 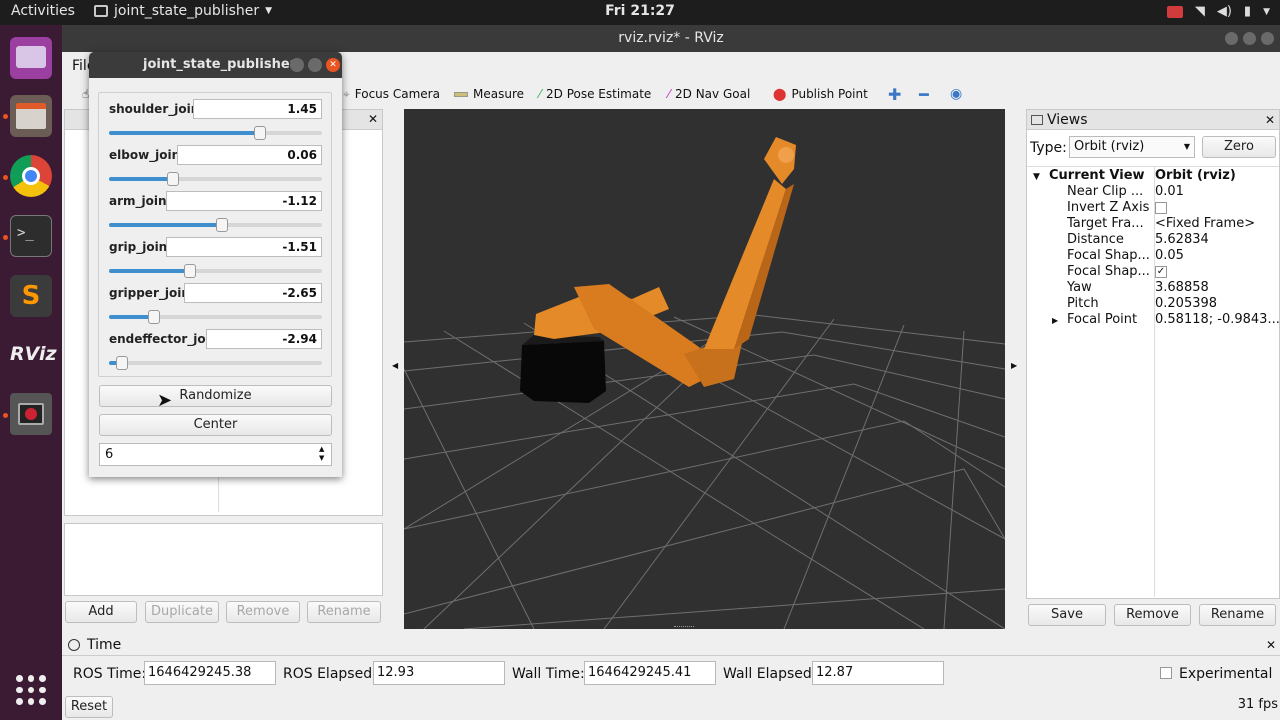 I want to click on experimental-checkbox, so click(x=1166, y=673).